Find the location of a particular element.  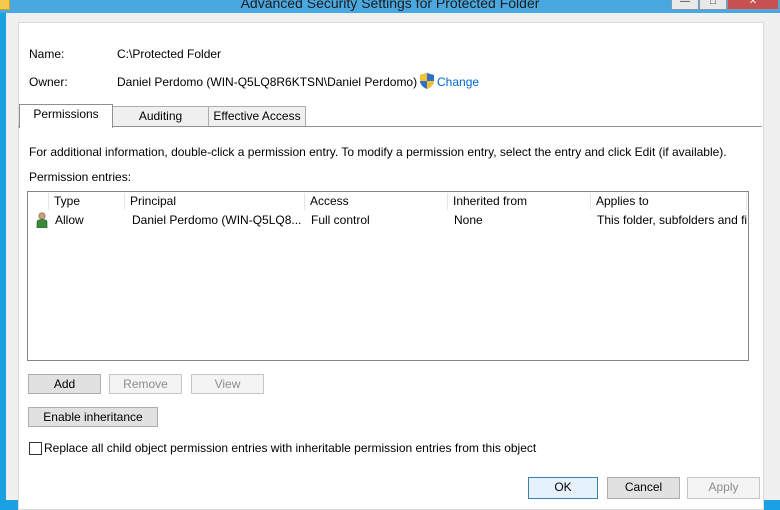

column-header-principal: Principal is located at coordinates (215, 201).